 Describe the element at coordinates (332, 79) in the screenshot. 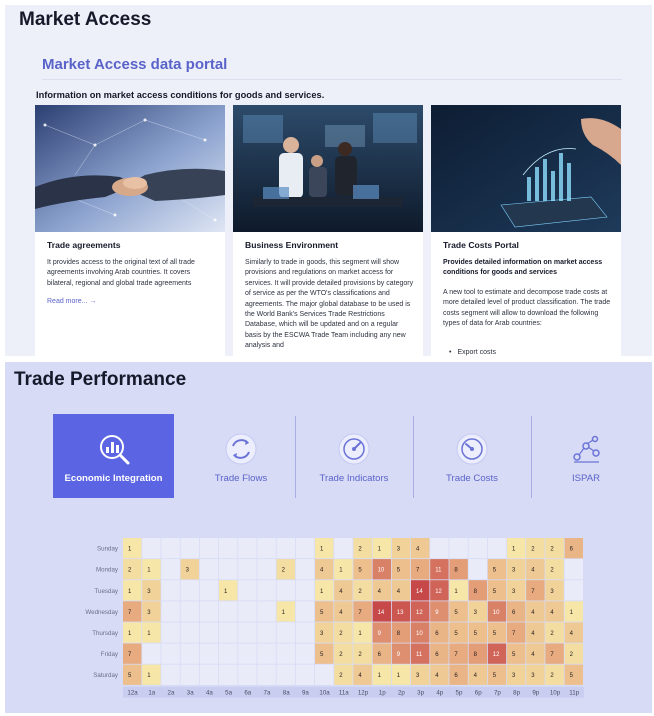

I see `divider` at that location.